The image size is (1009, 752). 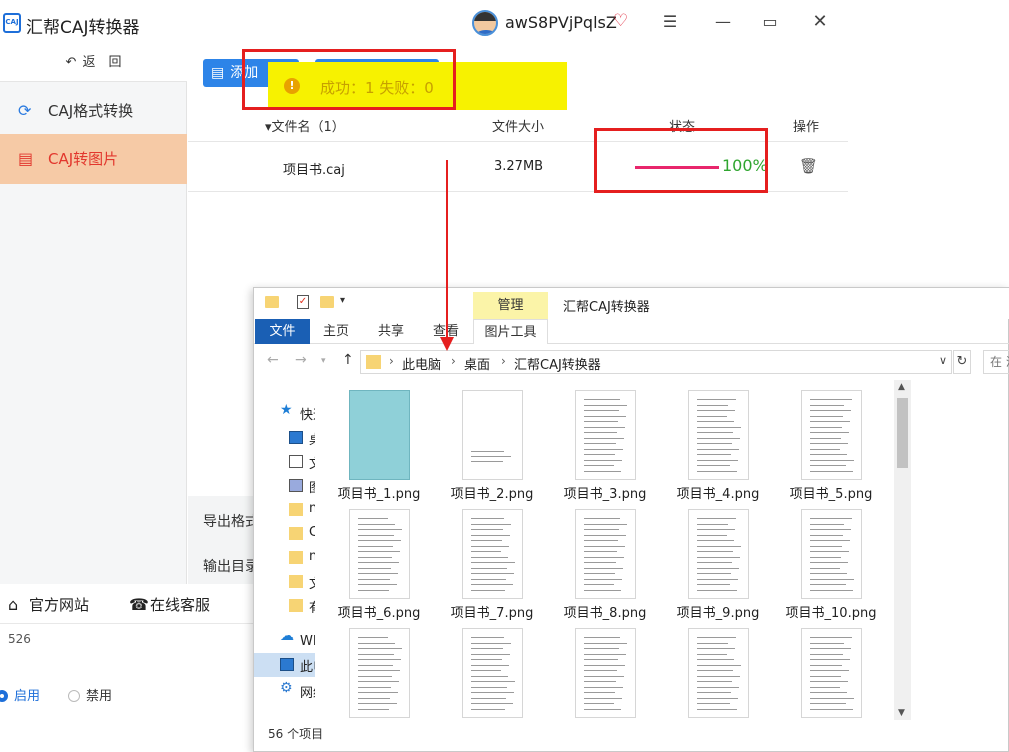 I want to click on output-dir-label: 输出目录, so click(x=231, y=567).